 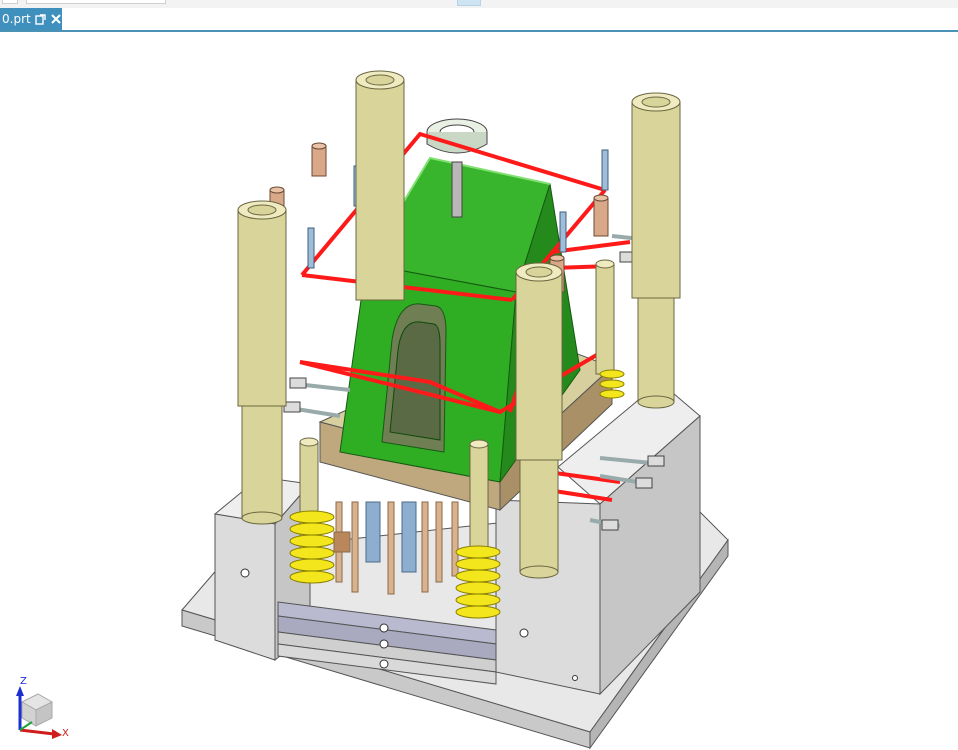 What do you see at coordinates (65, 733) in the screenshot?
I see `x-axis-label: X` at bounding box center [65, 733].